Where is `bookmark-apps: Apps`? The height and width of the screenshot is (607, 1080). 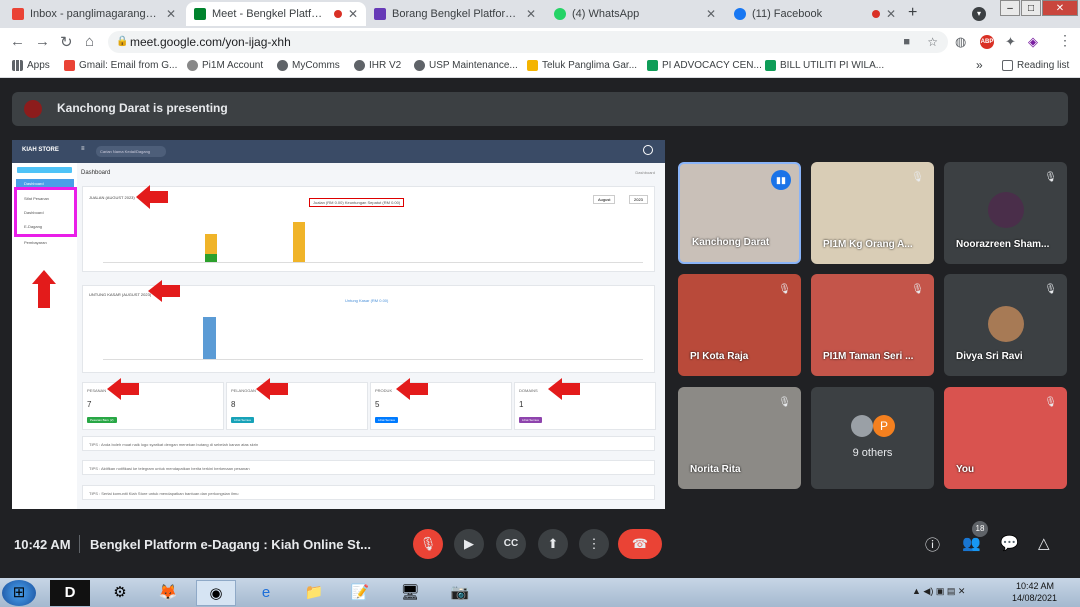 bookmark-apps: Apps is located at coordinates (31, 65).